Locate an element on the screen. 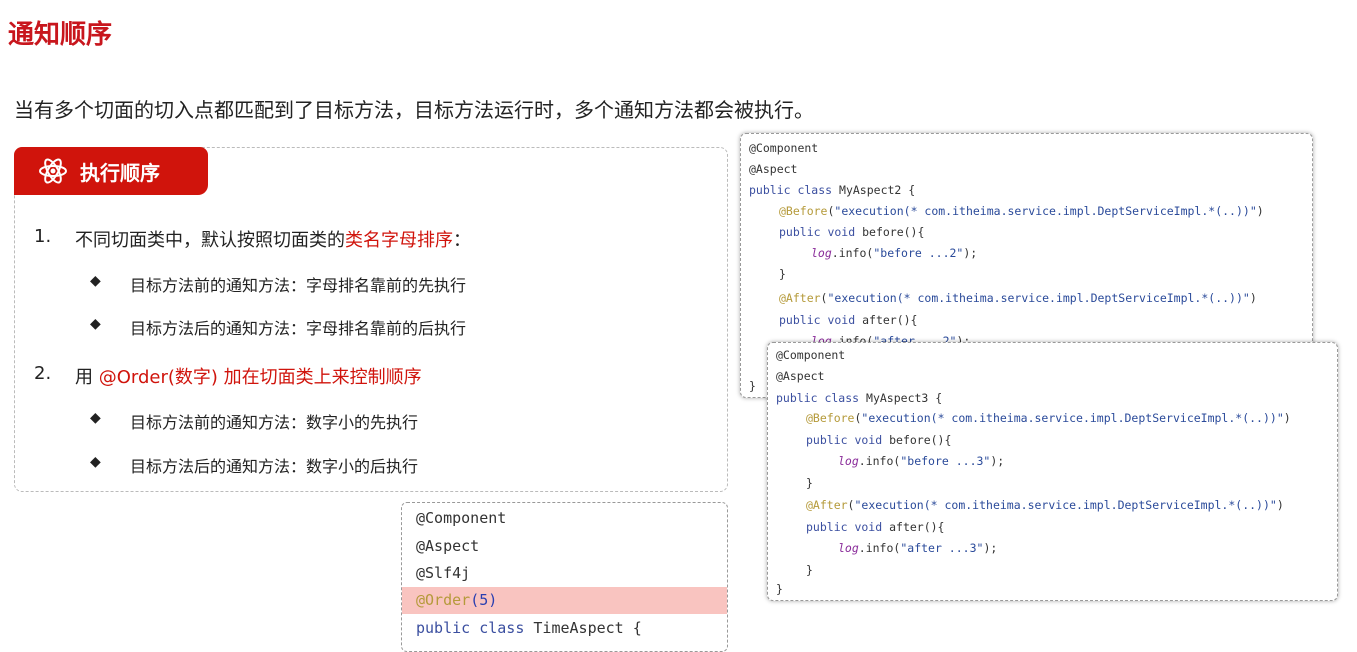 The height and width of the screenshot is (652, 1357). bullet-text: 目标方法前的通知方法：数字小的先执行 is located at coordinates (274, 422).